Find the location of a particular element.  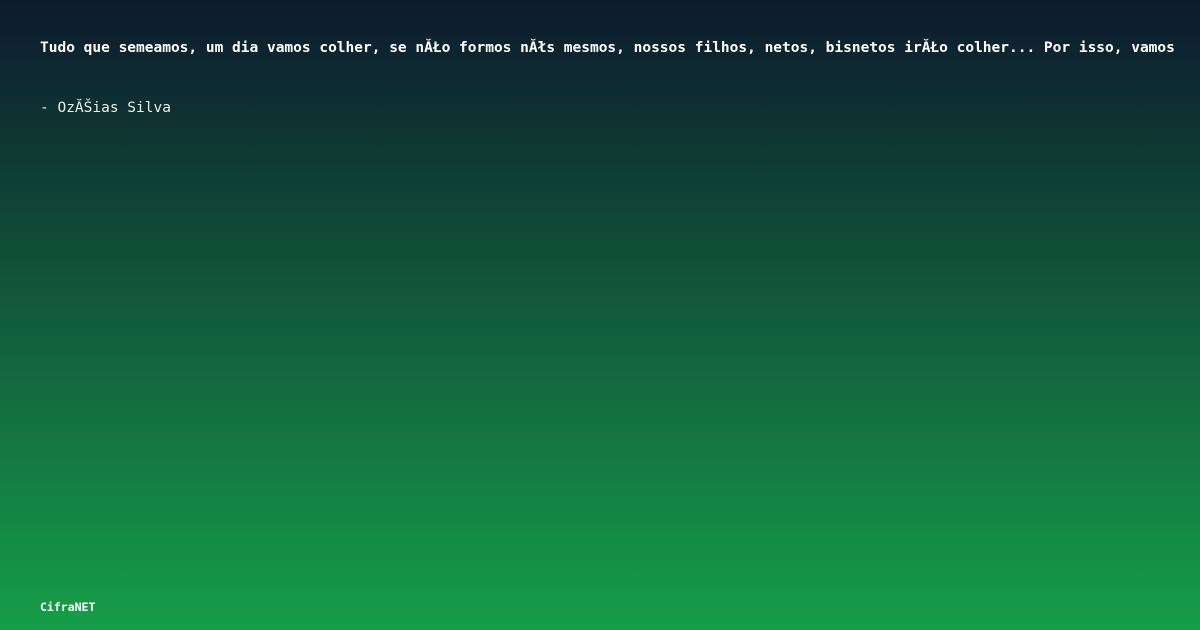

brand-name: CifraNET is located at coordinates (68, 607).